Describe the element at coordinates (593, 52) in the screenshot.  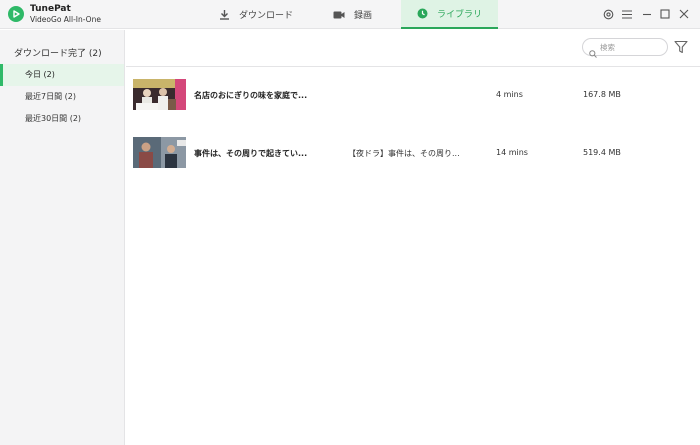
I see `search-icon` at that location.